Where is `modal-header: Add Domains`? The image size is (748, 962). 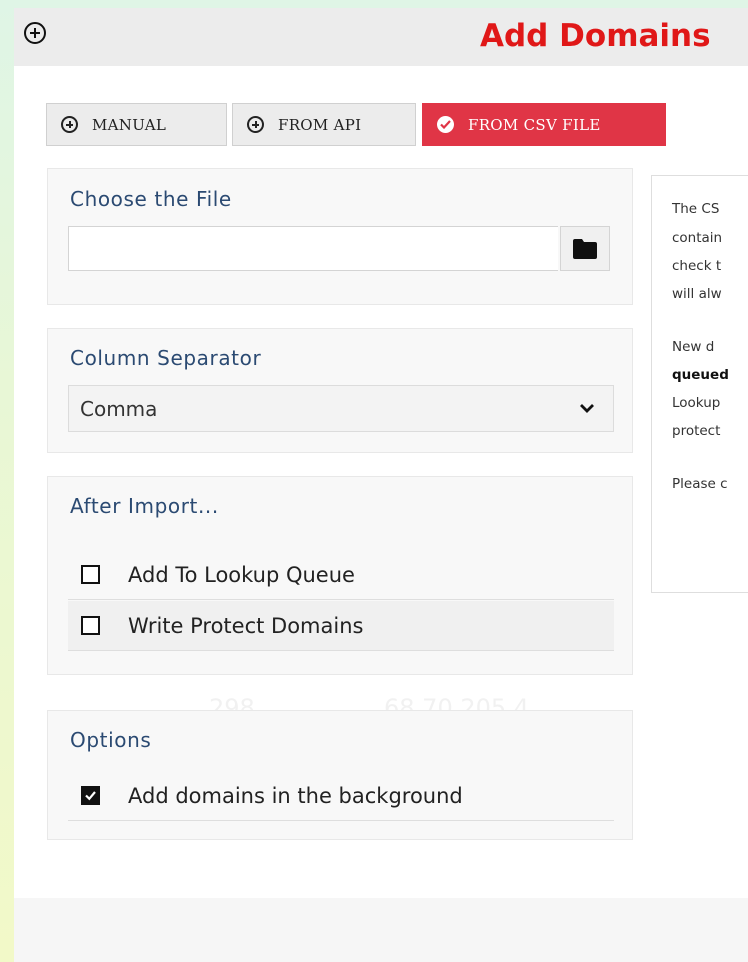 modal-header: Add Domains is located at coordinates (381, 37).